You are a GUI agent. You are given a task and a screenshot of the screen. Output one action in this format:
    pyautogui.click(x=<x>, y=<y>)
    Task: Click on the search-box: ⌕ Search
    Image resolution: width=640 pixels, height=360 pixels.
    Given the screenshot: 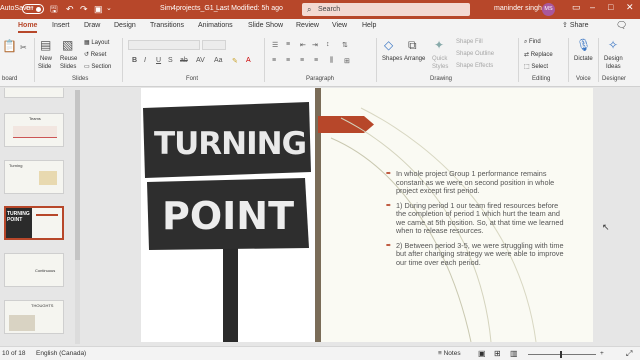 What is the action you would take?
    pyautogui.click(x=386, y=9)
    